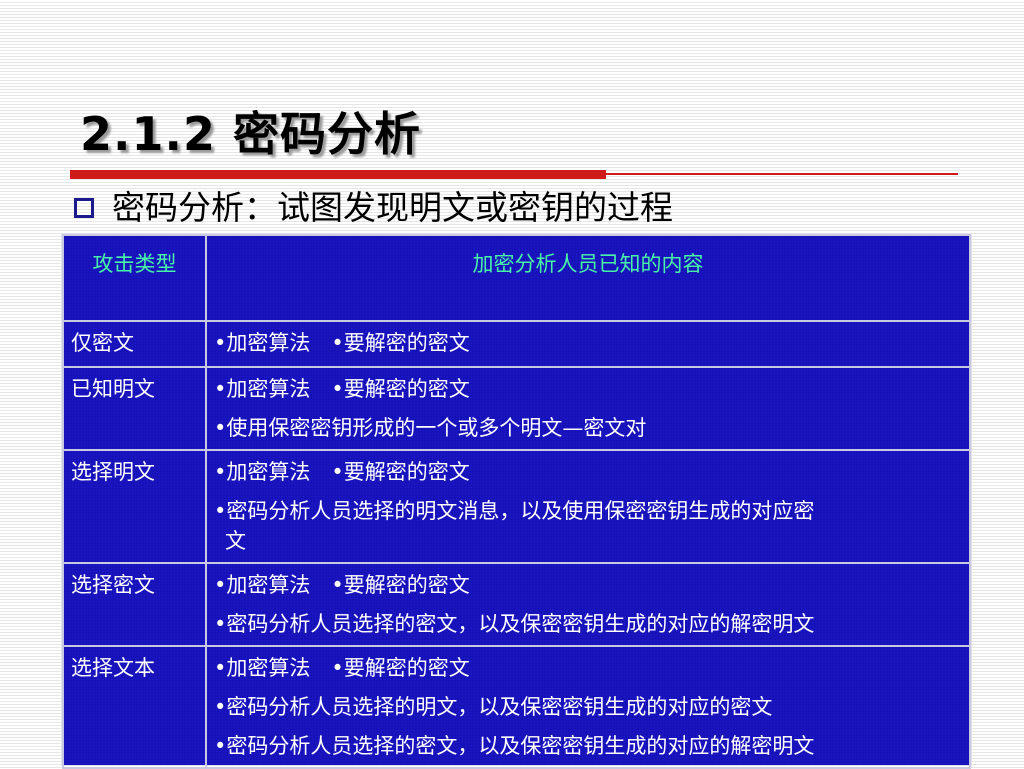 This screenshot has height=769, width=1024. Describe the element at coordinates (235, 541) in the screenshot. I see `known-item-continuation: 文` at that location.